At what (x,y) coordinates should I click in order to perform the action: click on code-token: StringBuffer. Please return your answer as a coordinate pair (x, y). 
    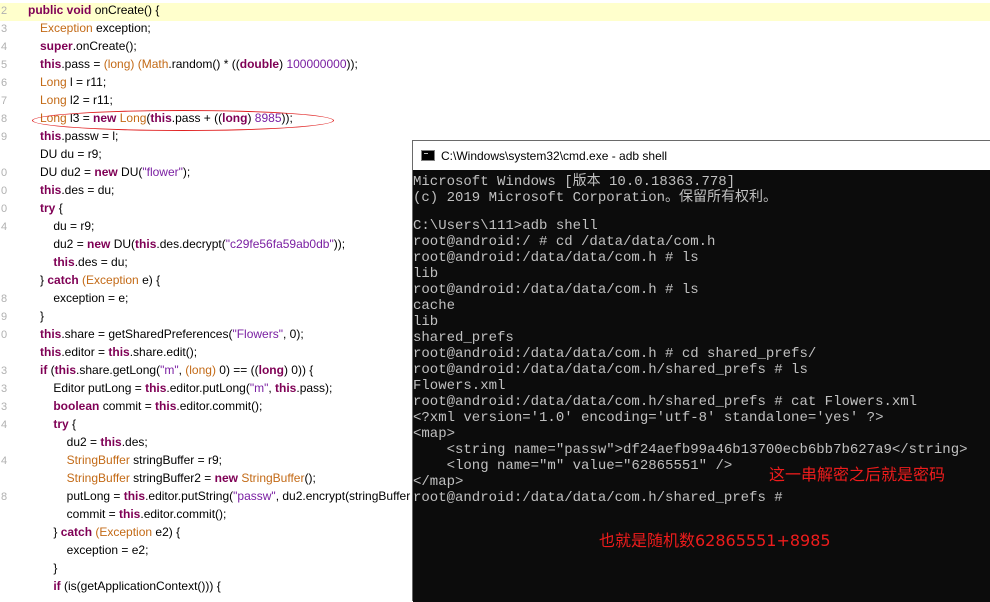
    Looking at the image, I should click on (100, 460).